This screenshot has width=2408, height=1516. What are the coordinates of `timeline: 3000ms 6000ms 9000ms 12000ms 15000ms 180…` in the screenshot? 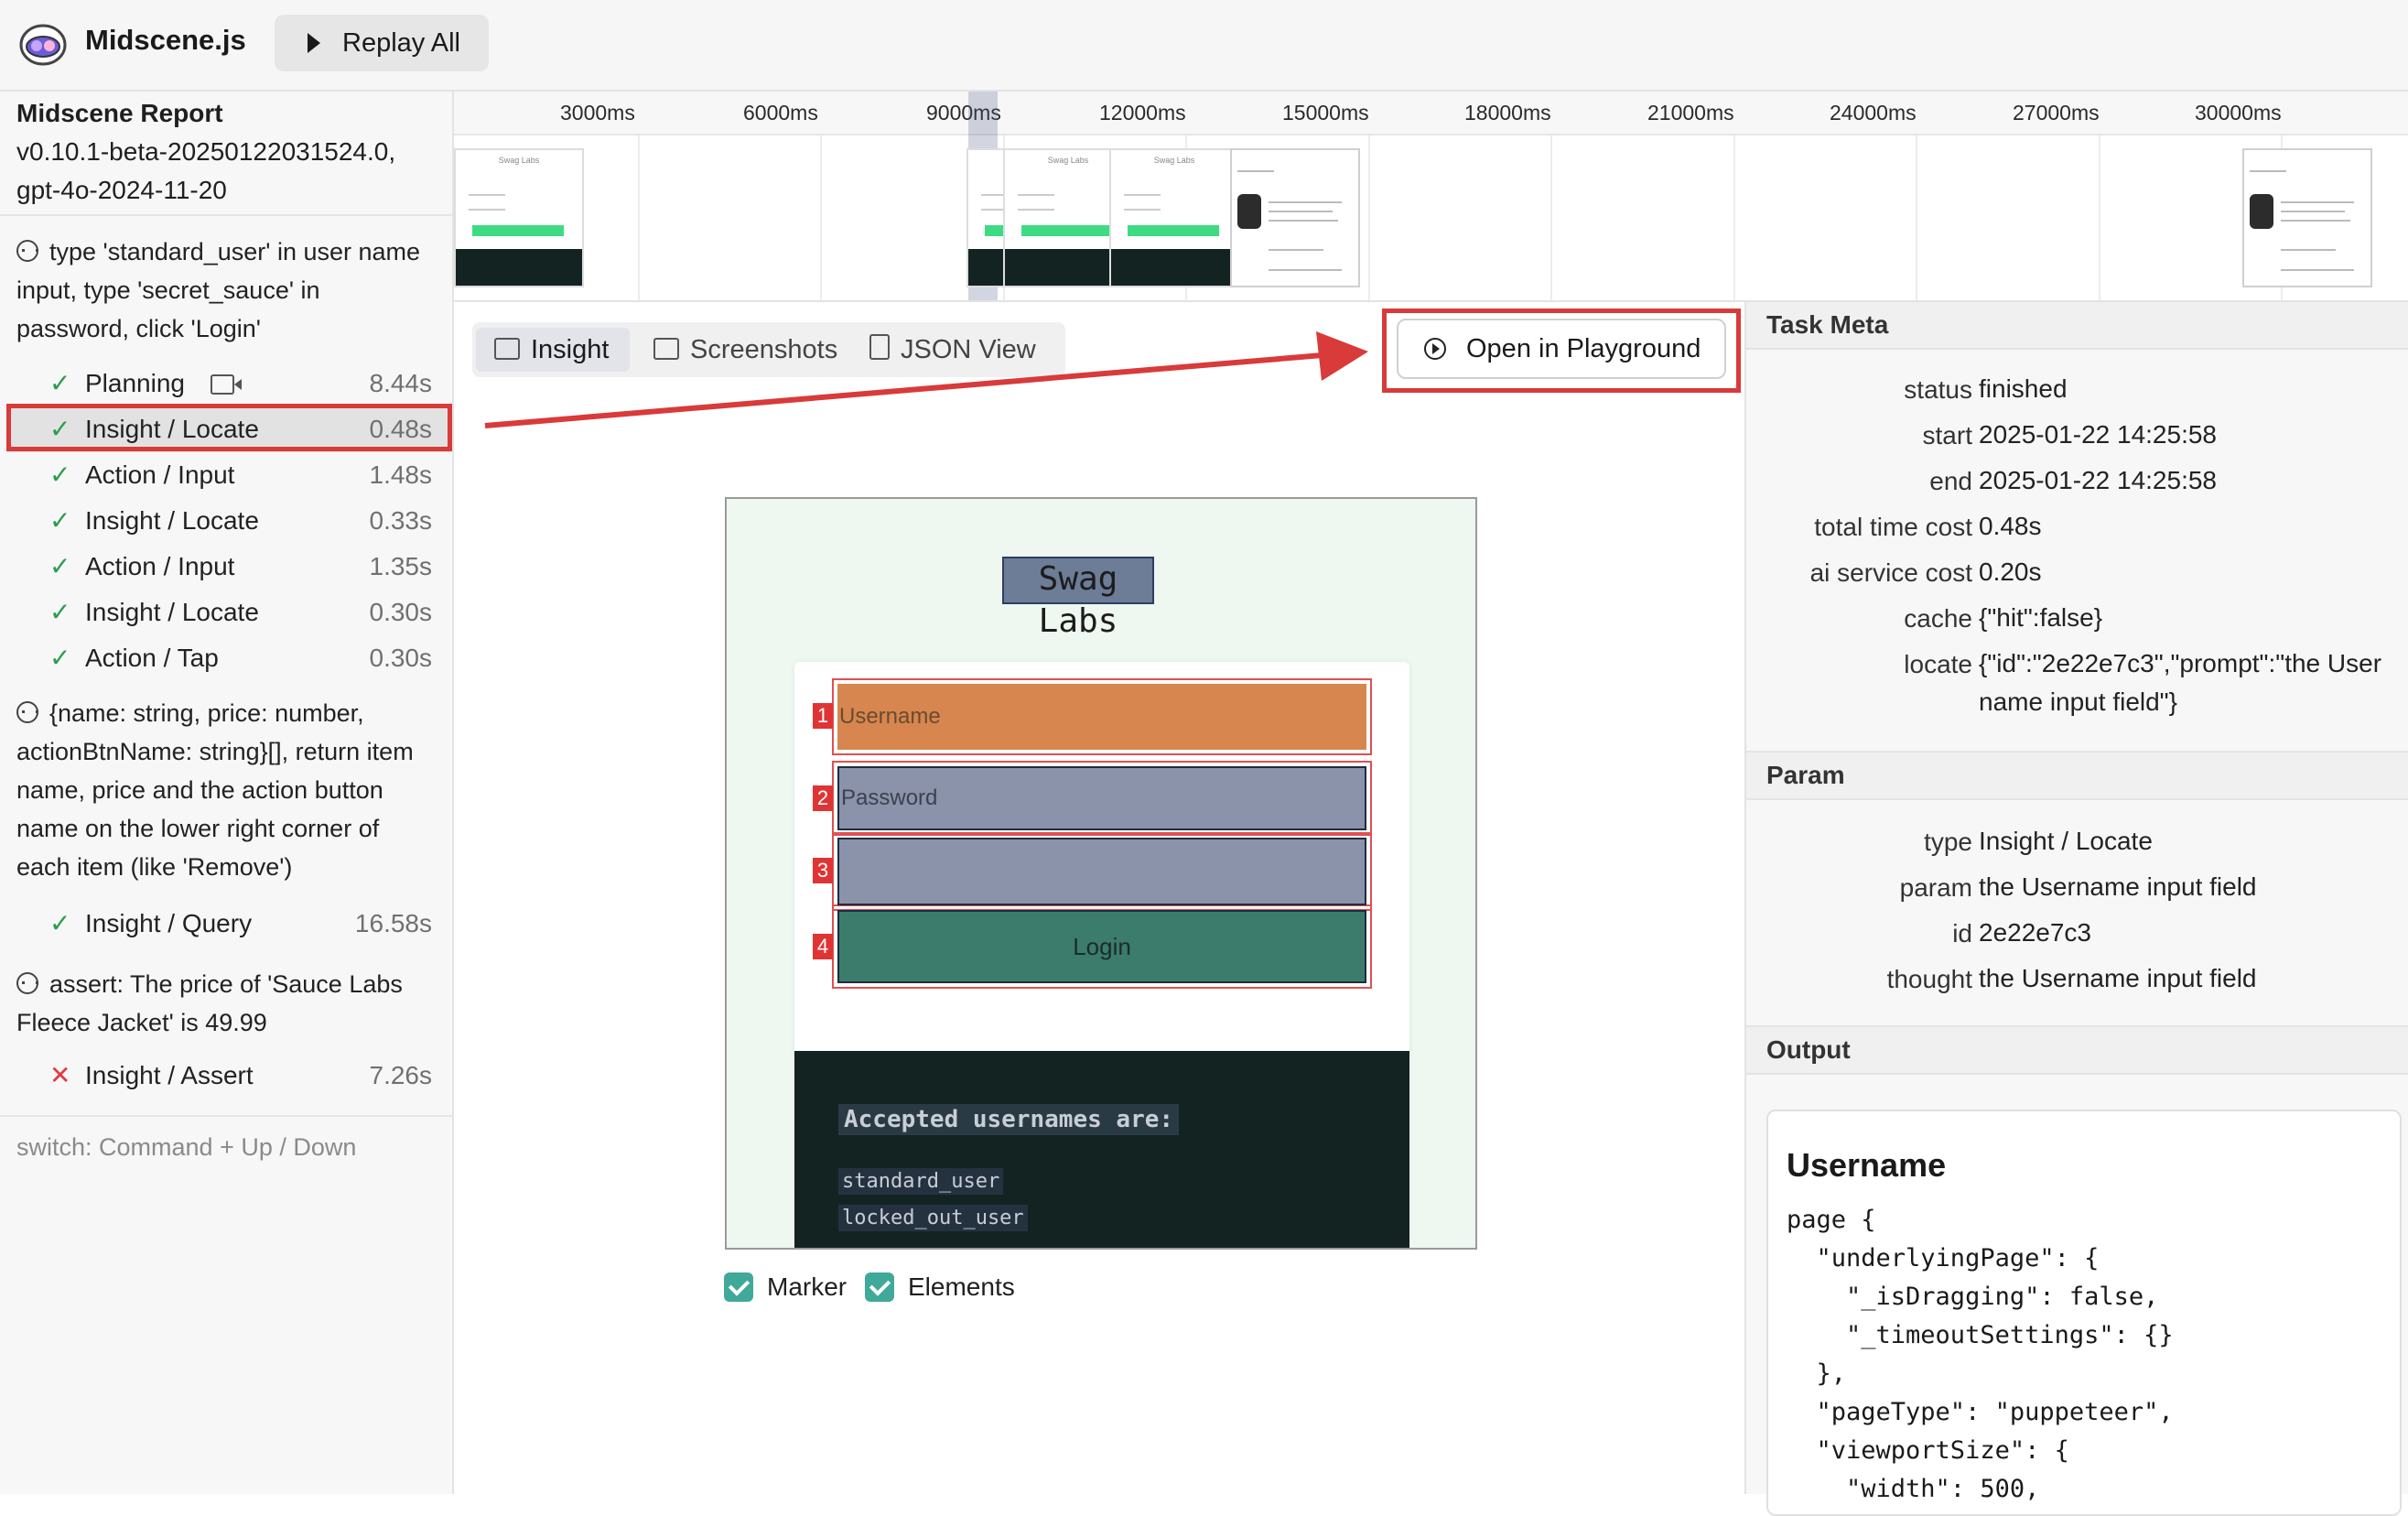 It's located at (1431, 197).